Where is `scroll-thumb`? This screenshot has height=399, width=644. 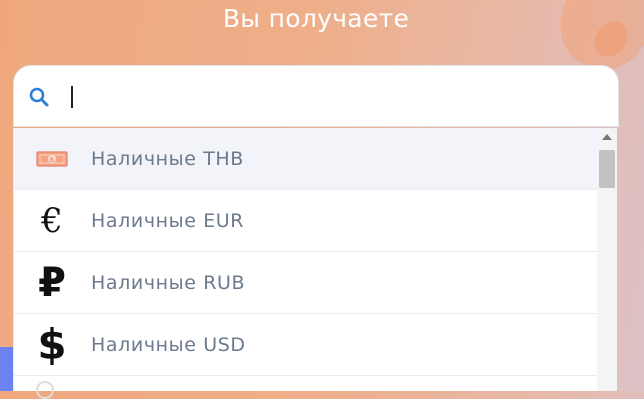
scroll-thumb is located at coordinates (607, 169).